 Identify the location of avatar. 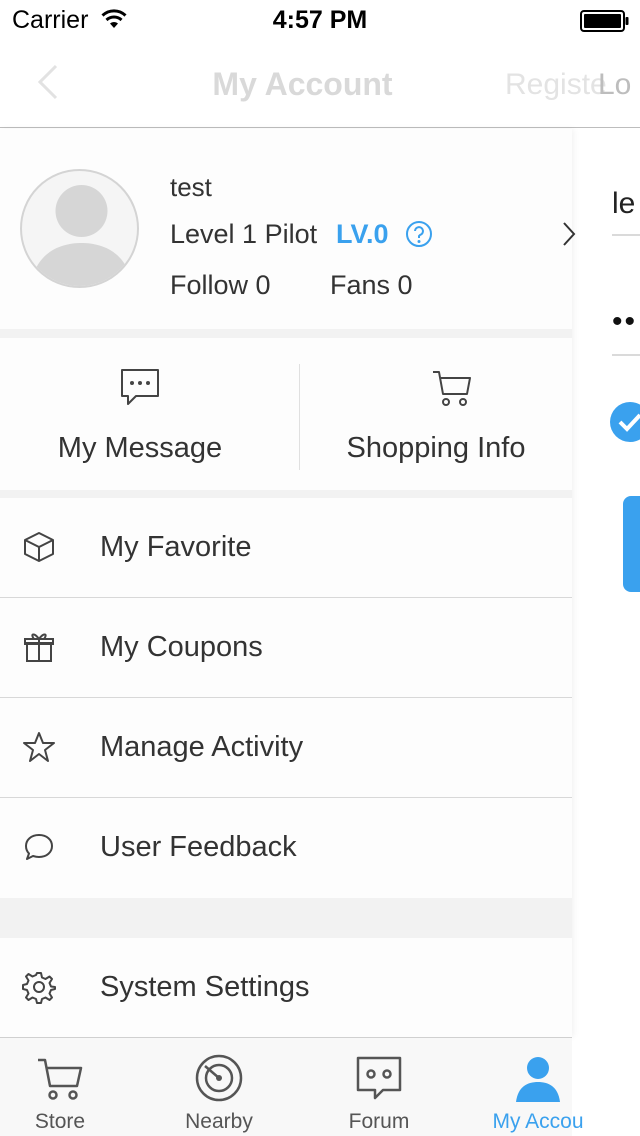
(79, 228).